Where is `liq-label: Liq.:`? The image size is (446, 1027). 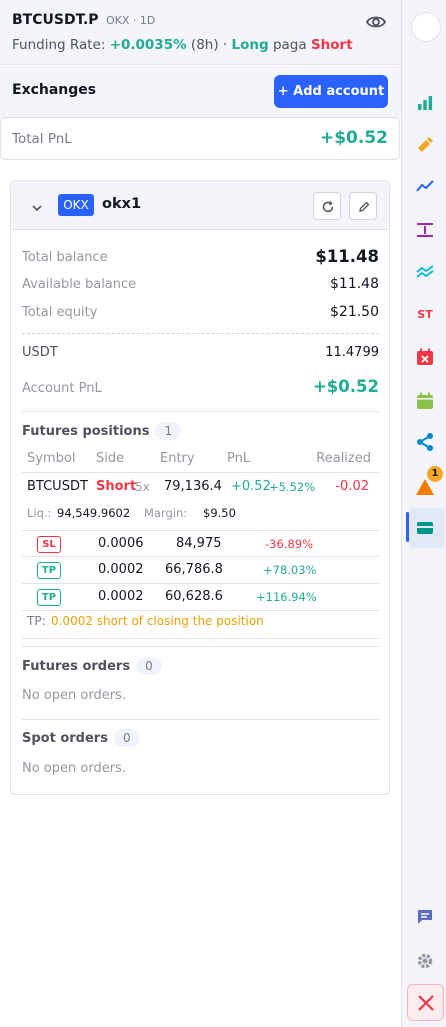 liq-label: Liq.: is located at coordinates (39, 513).